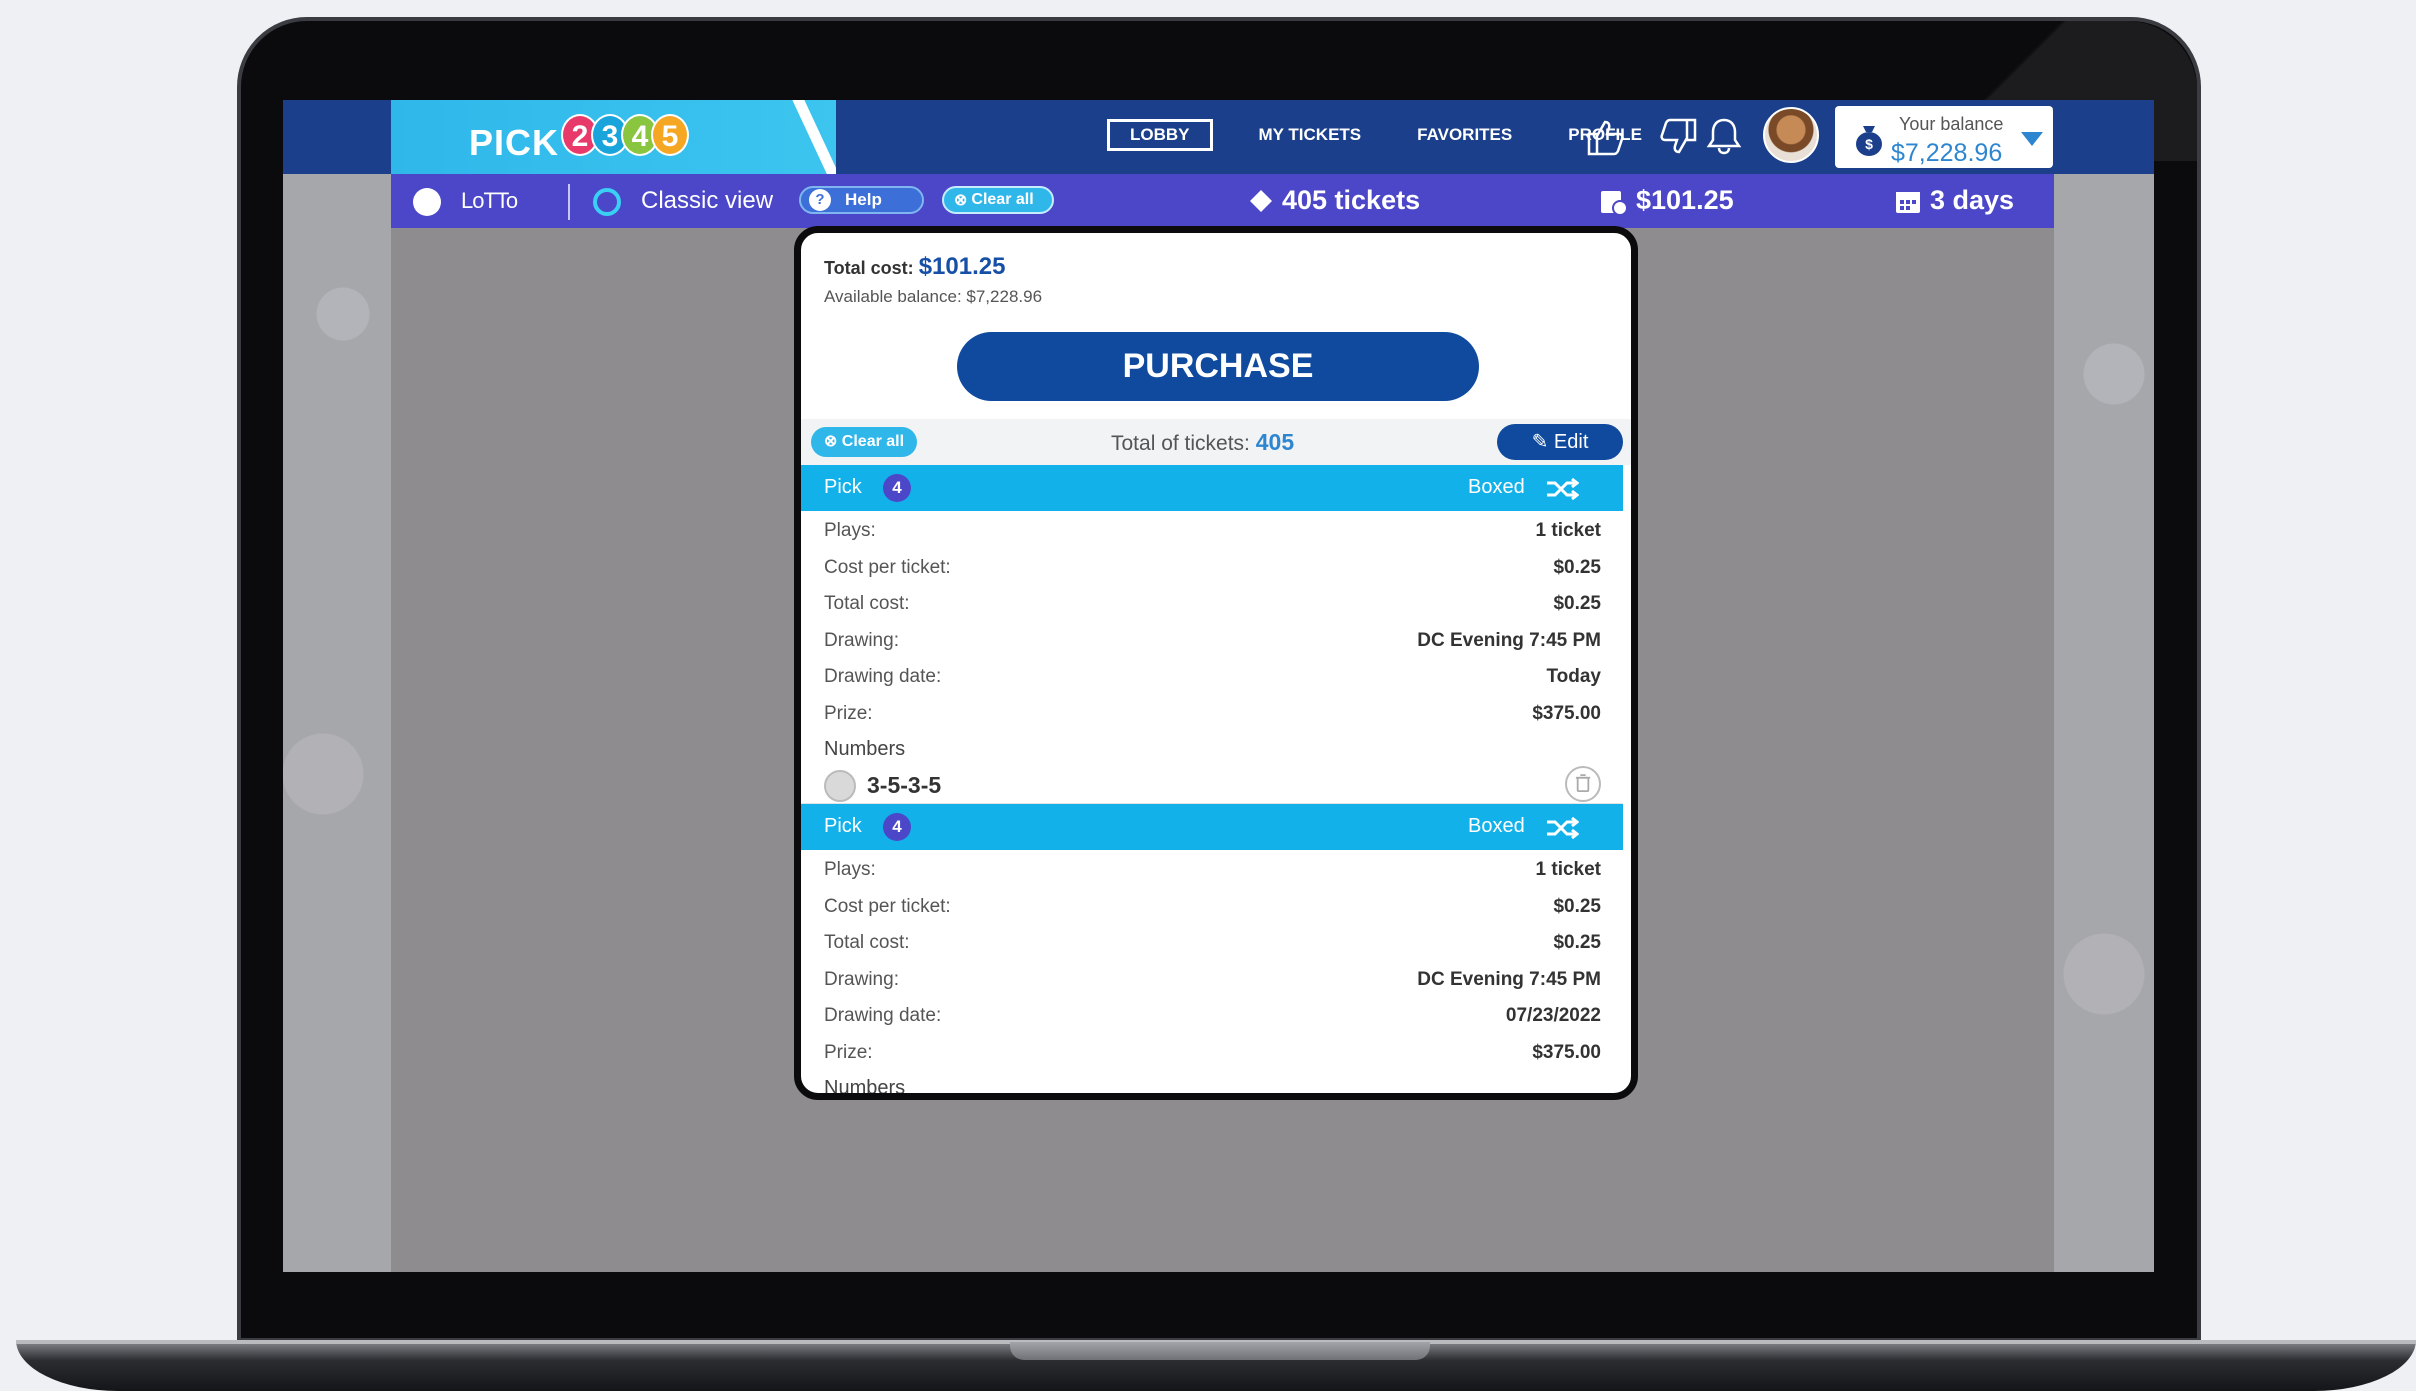 This screenshot has height=1391, width=2416. I want to click on thumbs-down-icon, so click(1678, 137).